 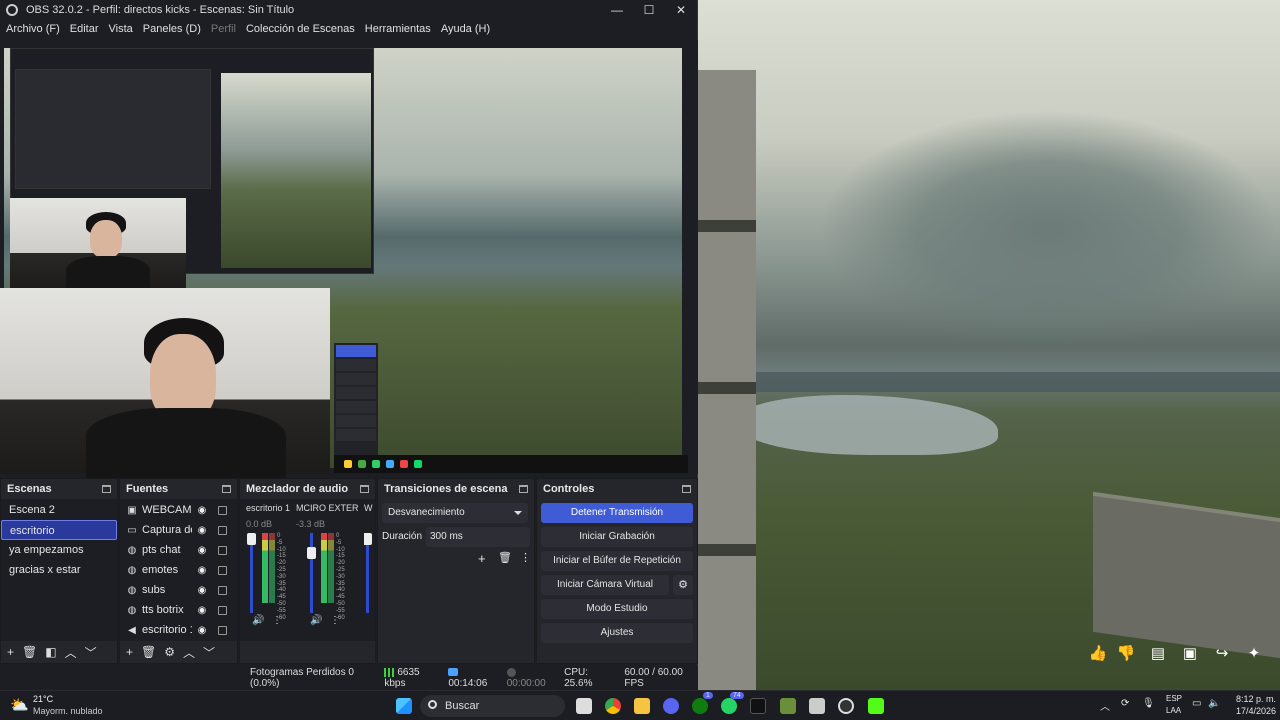 I want to click on sync-icon: ⟳, so click(x=1125, y=703).